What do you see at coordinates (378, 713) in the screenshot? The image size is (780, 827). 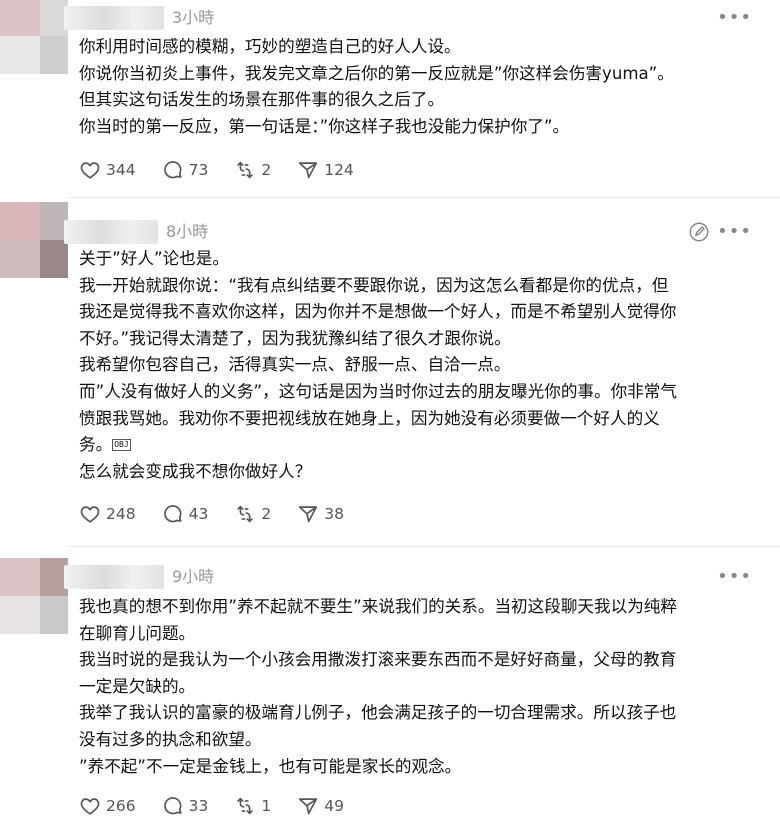 I see `post-line: 我举了我认识的富豪的极端育儿例子，他会满足孩子的一切合理需求。所以孩子也` at bounding box center [378, 713].